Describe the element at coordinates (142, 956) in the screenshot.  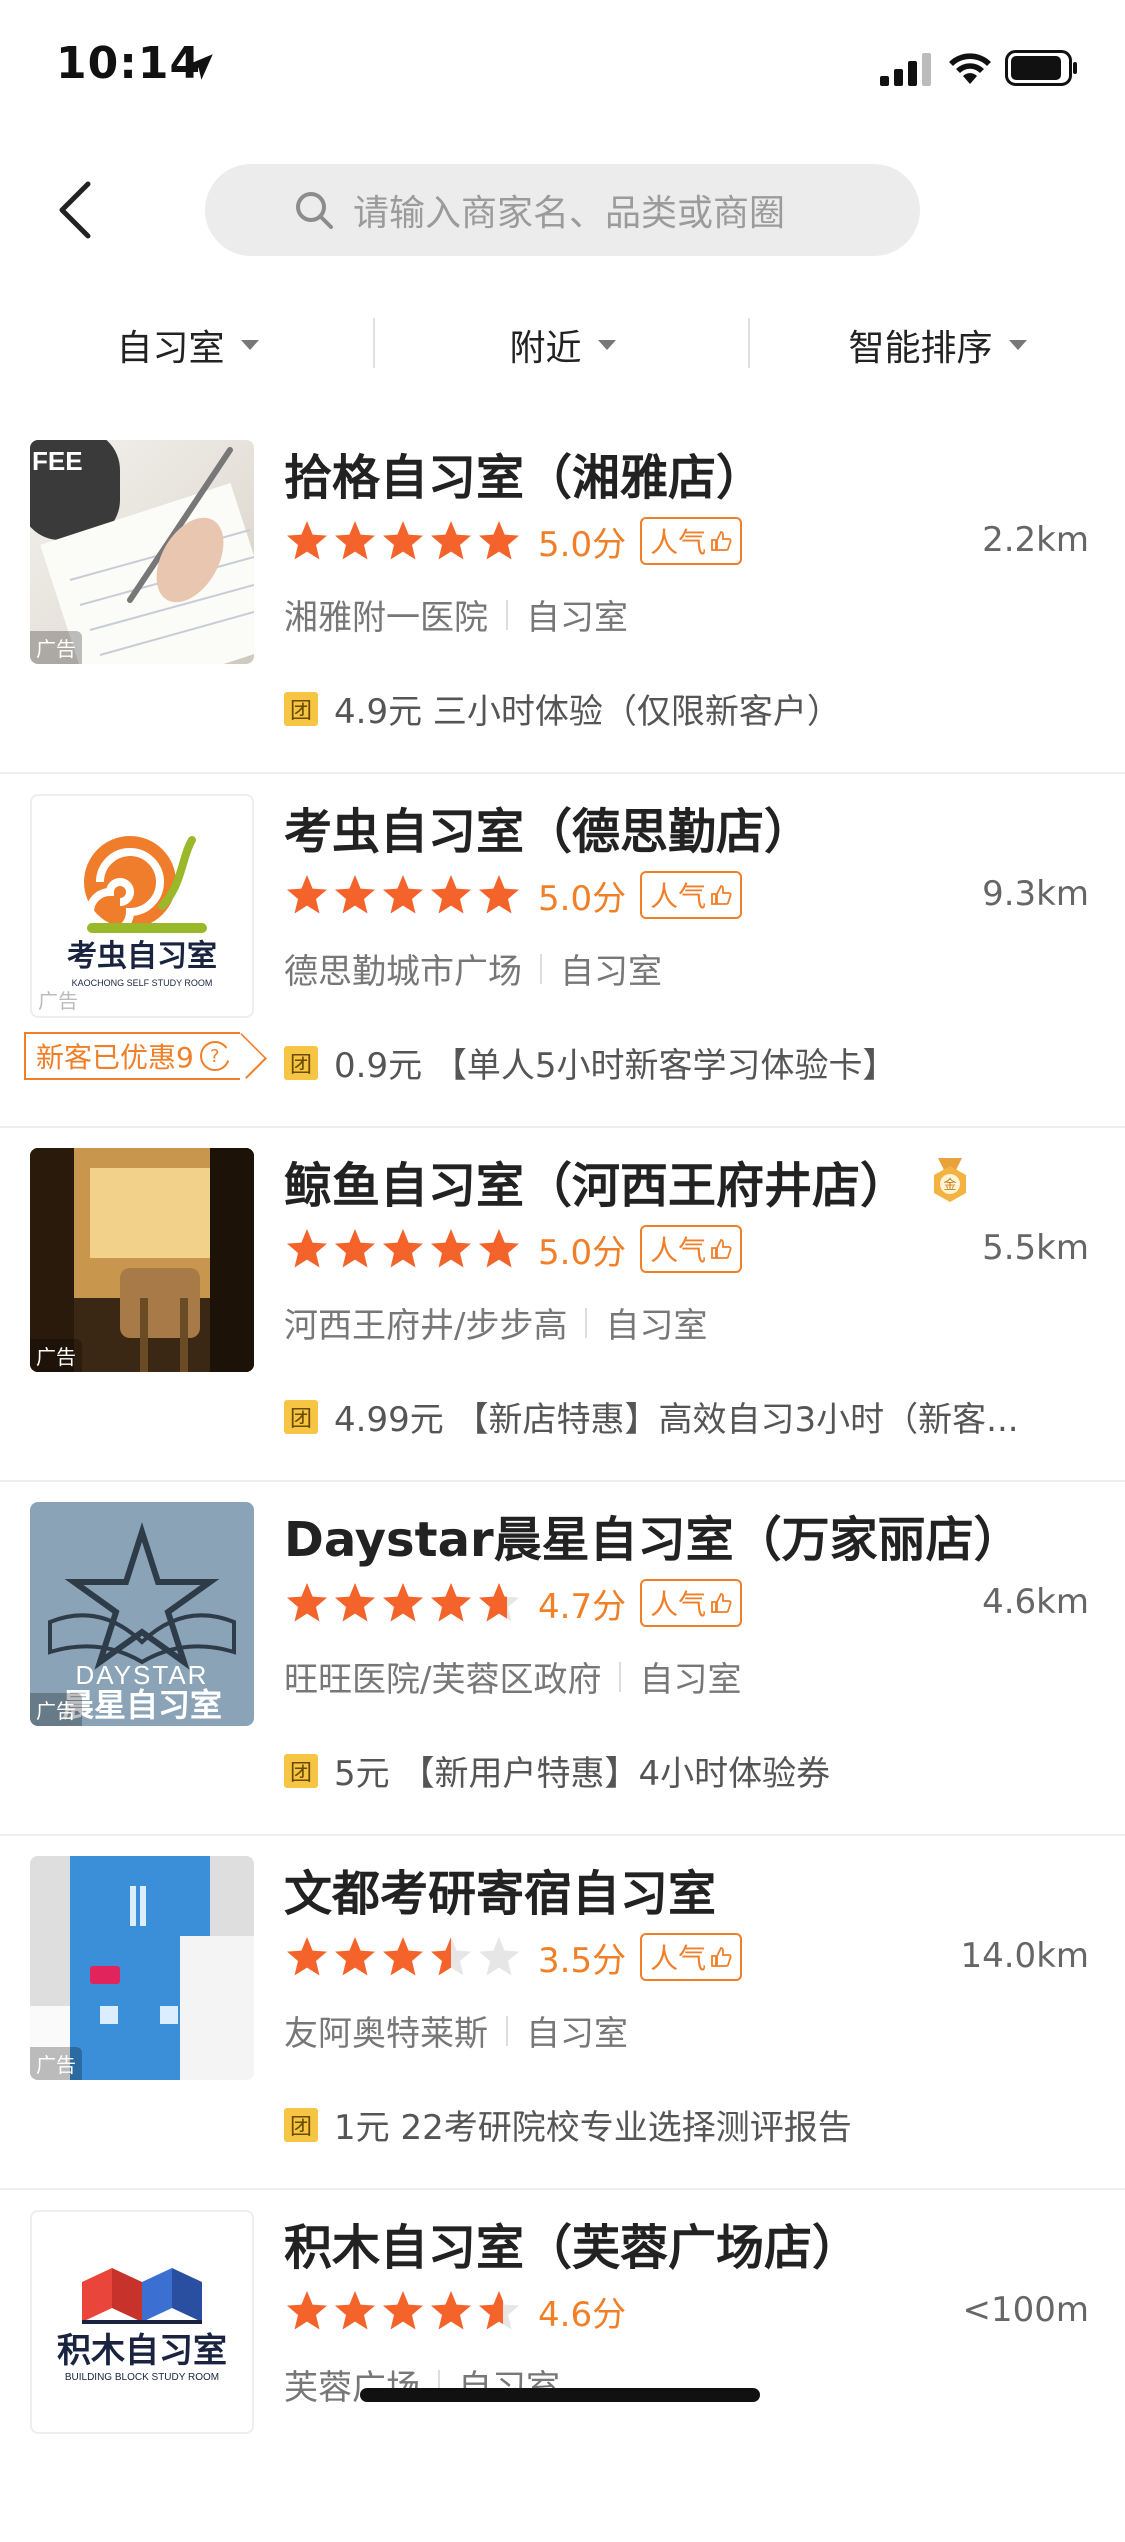
I see `logo-text: 考虫自习室` at that location.